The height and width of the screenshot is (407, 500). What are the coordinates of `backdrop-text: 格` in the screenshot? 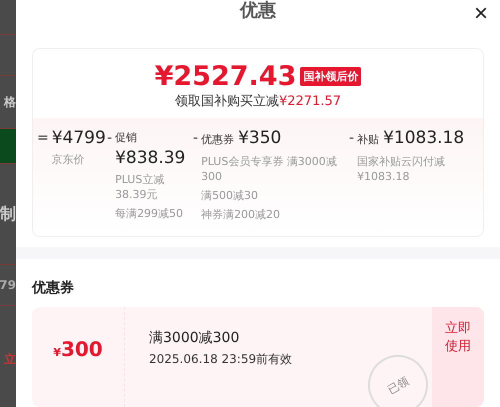 It's located at (10, 102).